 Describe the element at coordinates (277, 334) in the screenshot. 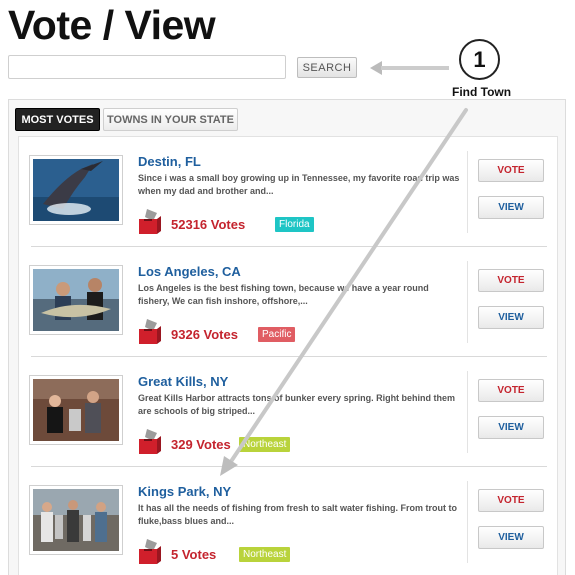

I see `region-badge: Pacific` at that location.